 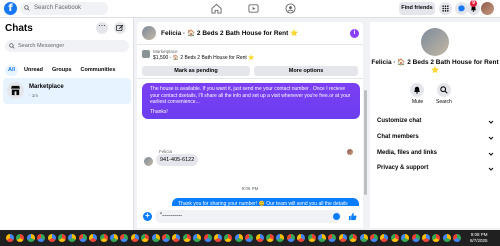 What do you see at coordinates (352, 216) in the screenshot?
I see `like-icon` at bounding box center [352, 216].